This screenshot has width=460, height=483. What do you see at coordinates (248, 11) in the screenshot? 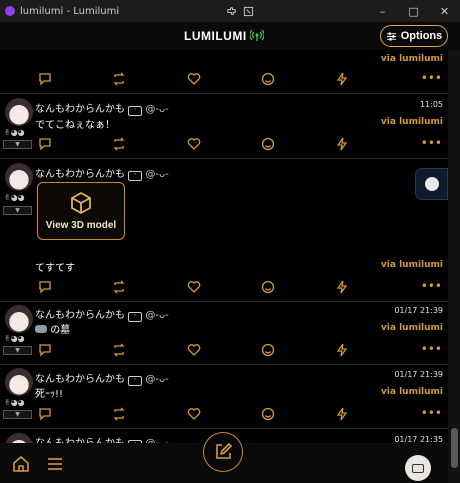
I see `browser-menu-icon` at bounding box center [248, 11].